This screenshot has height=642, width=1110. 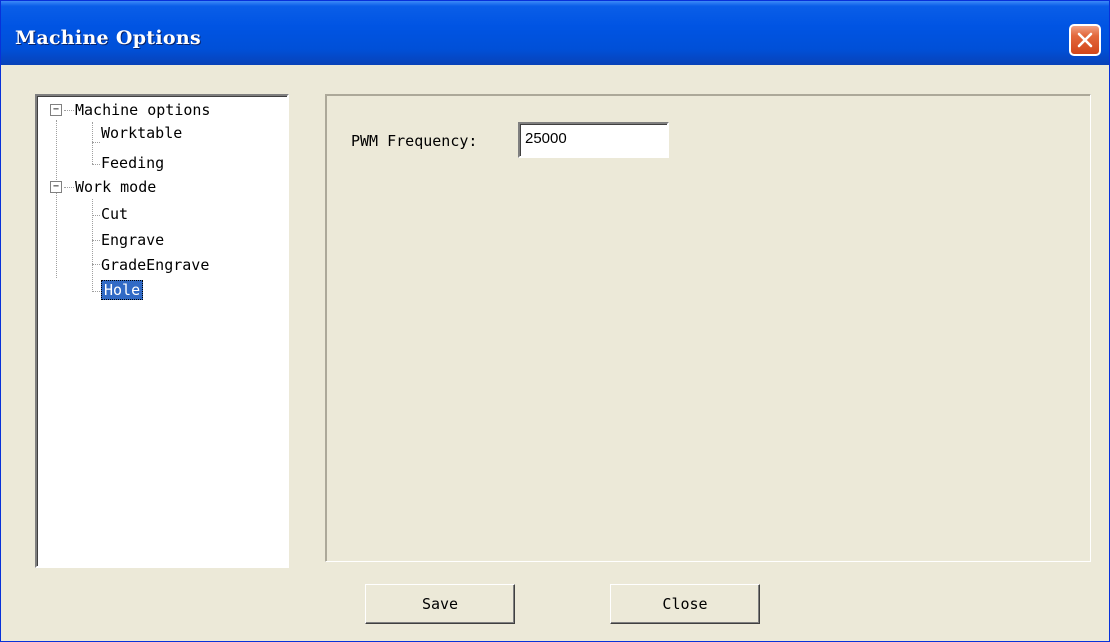 What do you see at coordinates (440, 604) in the screenshot?
I see `save-button: Save` at bounding box center [440, 604].